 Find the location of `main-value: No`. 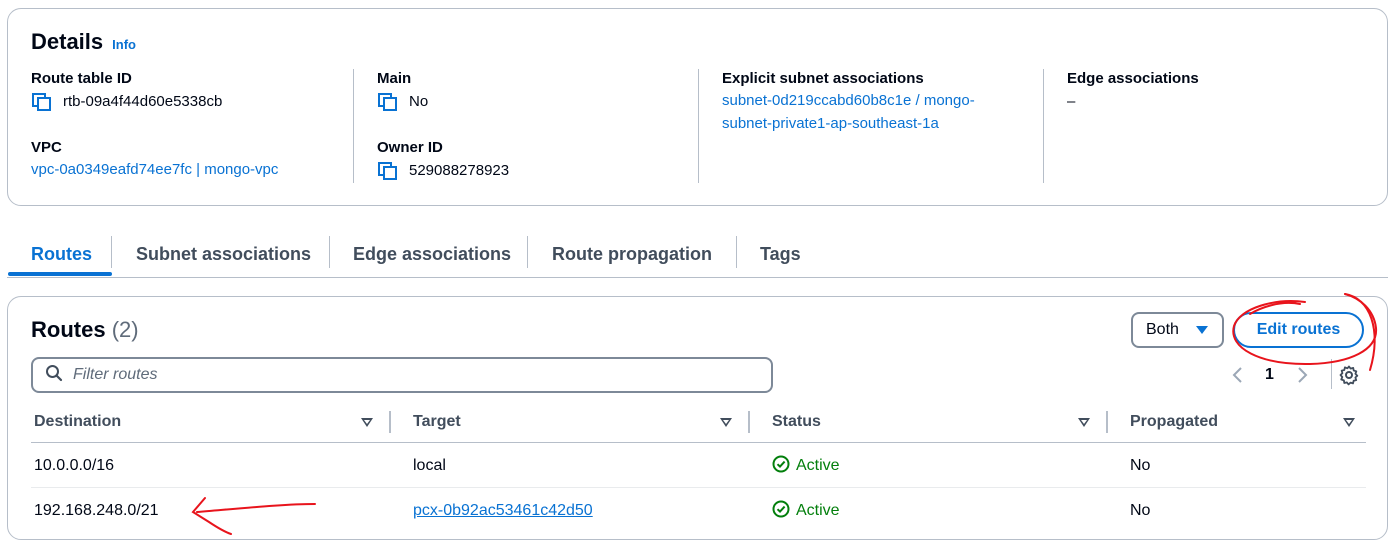

main-value: No is located at coordinates (419, 101).